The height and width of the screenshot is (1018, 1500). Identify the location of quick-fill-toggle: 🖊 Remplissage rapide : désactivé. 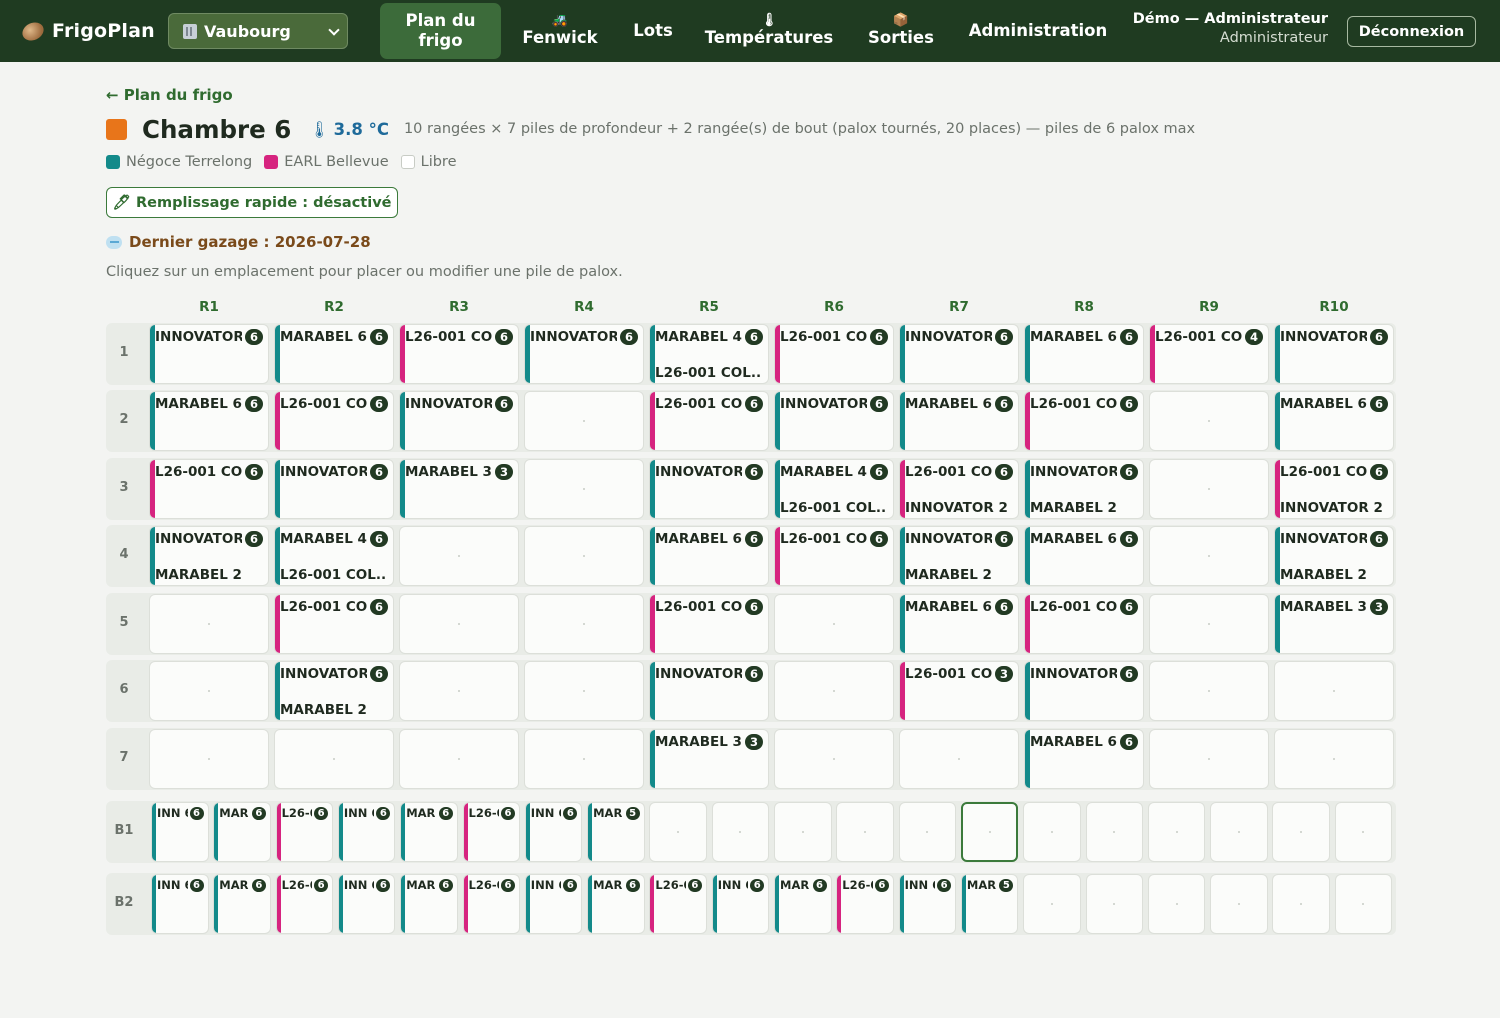
(252, 202).